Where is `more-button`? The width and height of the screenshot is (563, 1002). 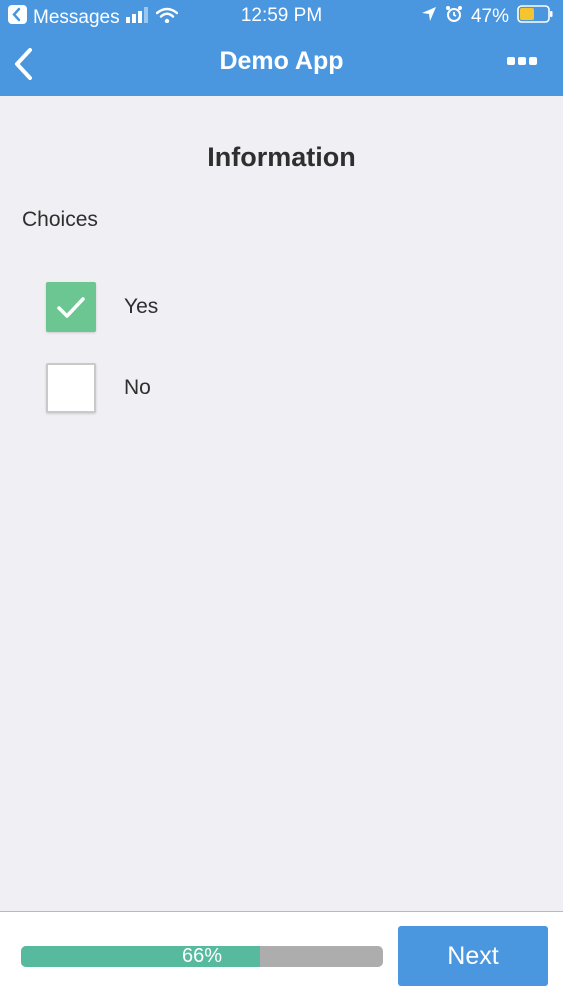 more-button is located at coordinates (523, 62).